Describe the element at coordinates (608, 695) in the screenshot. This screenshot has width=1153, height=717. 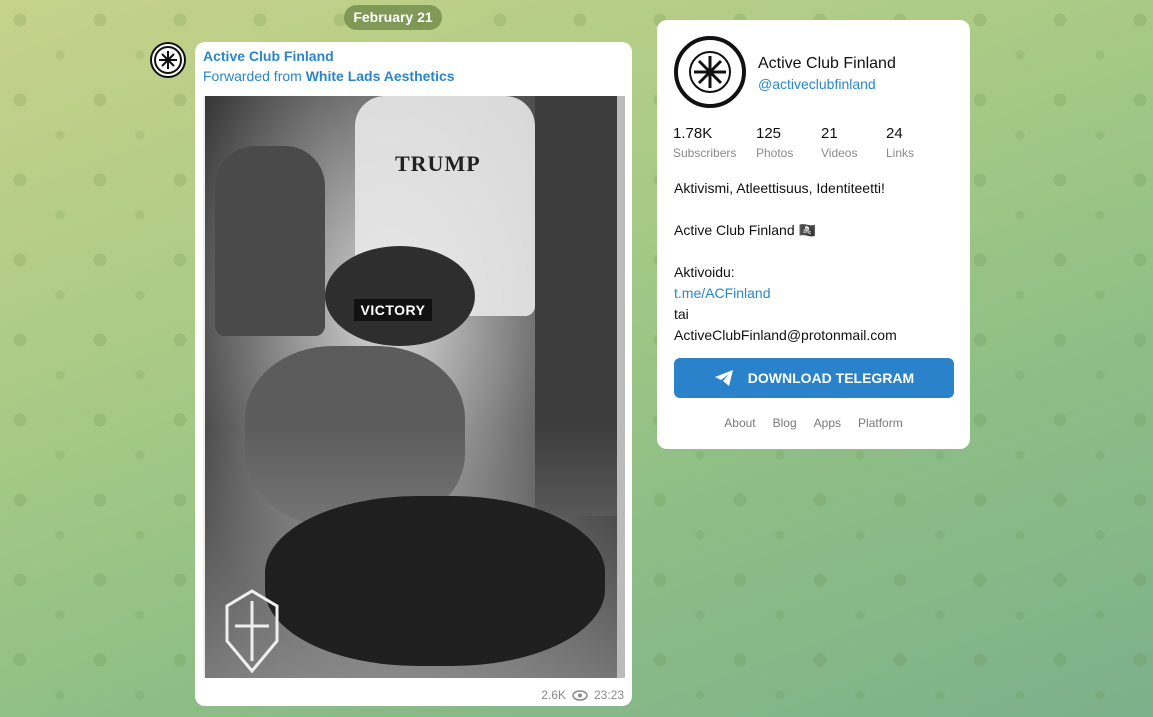
I see `post-time: 23:23` at that location.